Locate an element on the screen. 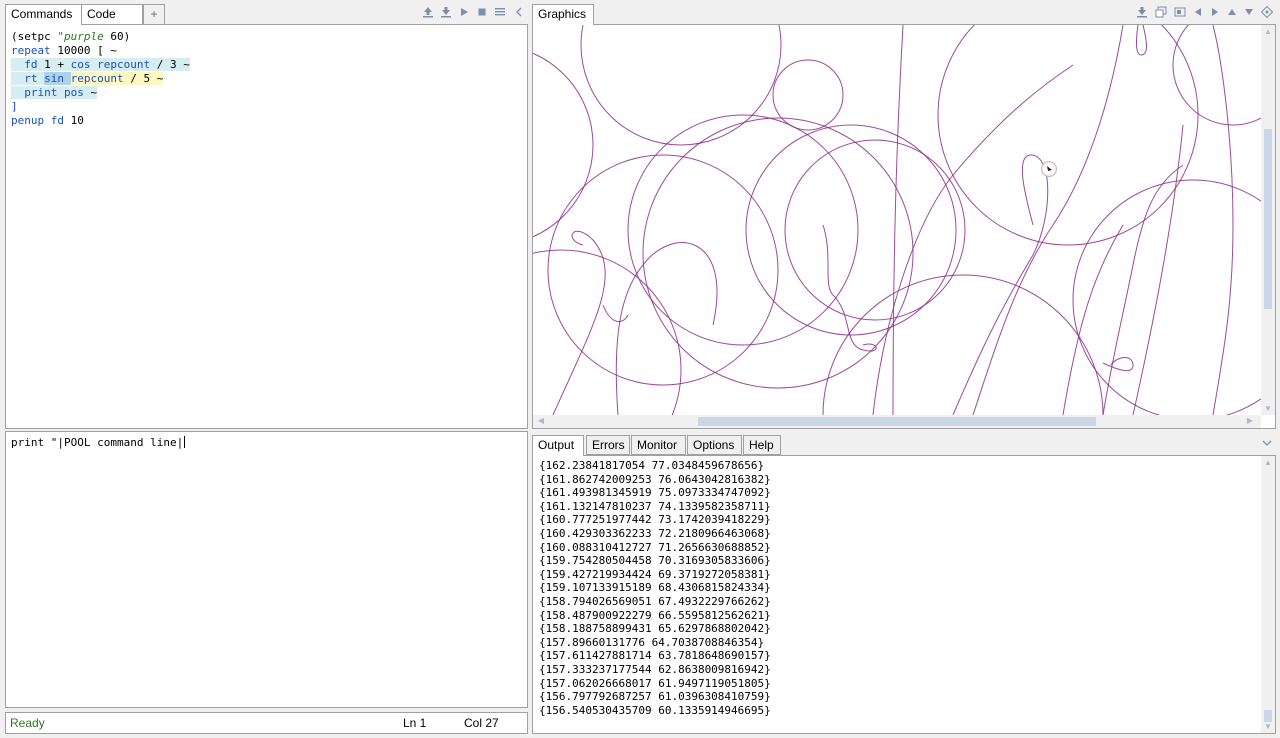 The width and height of the screenshot is (1280, 738). output-line: {161.132147810237 74.1339582358711} is located at coordinates (655, 506).